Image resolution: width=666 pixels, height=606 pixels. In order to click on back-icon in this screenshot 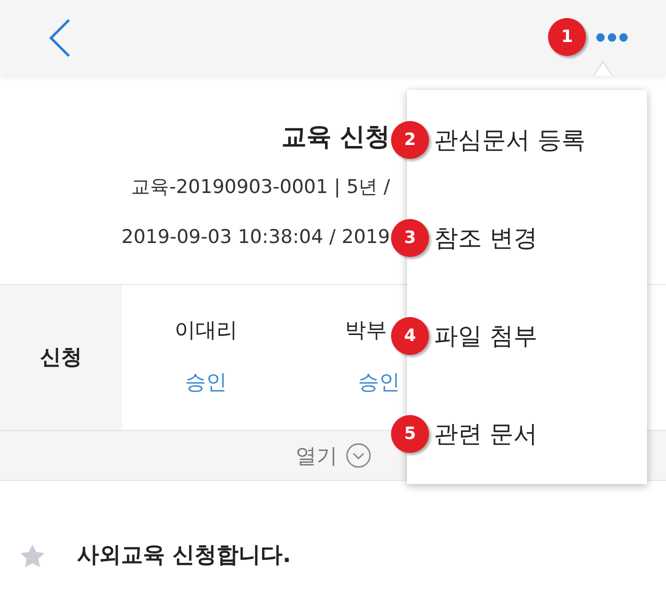, I will do `click(60, 38)`.